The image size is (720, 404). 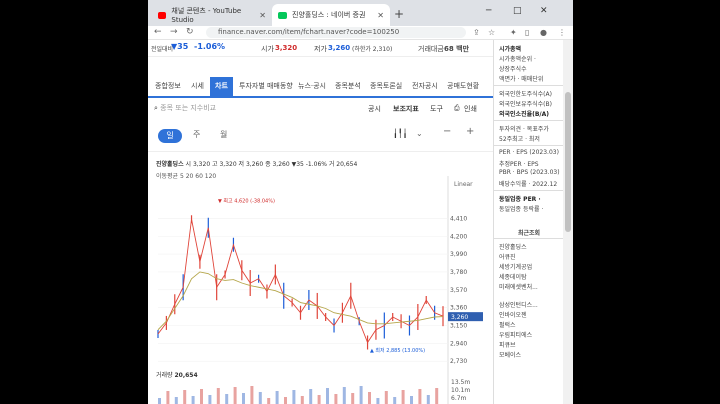 What do you see at coordinates (510, 49) in the screenshot?
I see `sidebar-info-item: 시가총액` at bounding box center [510, 49].